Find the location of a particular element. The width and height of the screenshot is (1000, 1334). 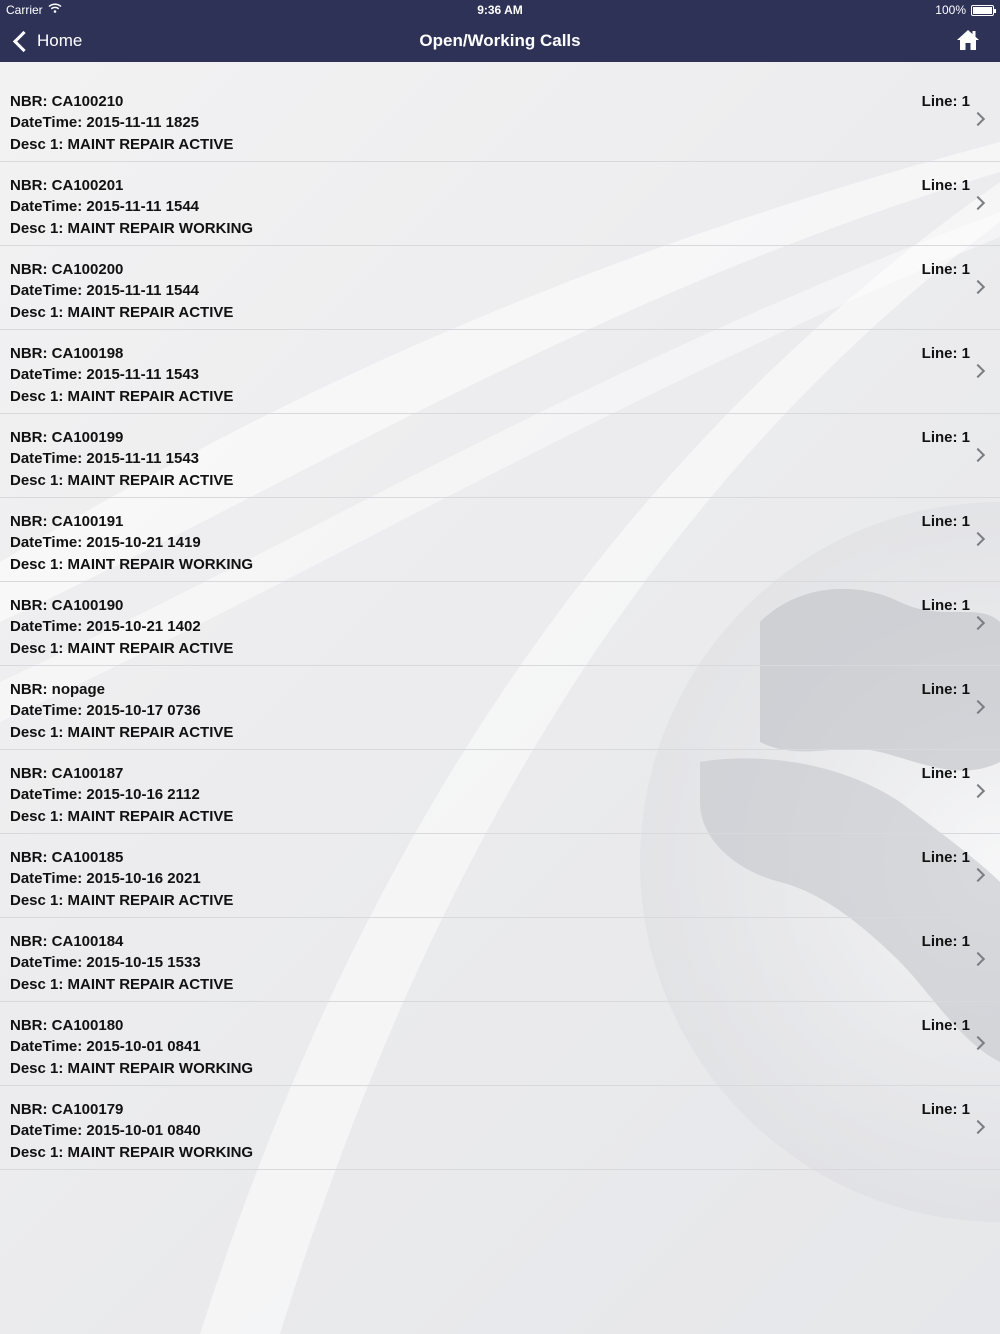

call-datetime: DateTime: 2015-10-16 2021 is located at coordinates (105, 878).